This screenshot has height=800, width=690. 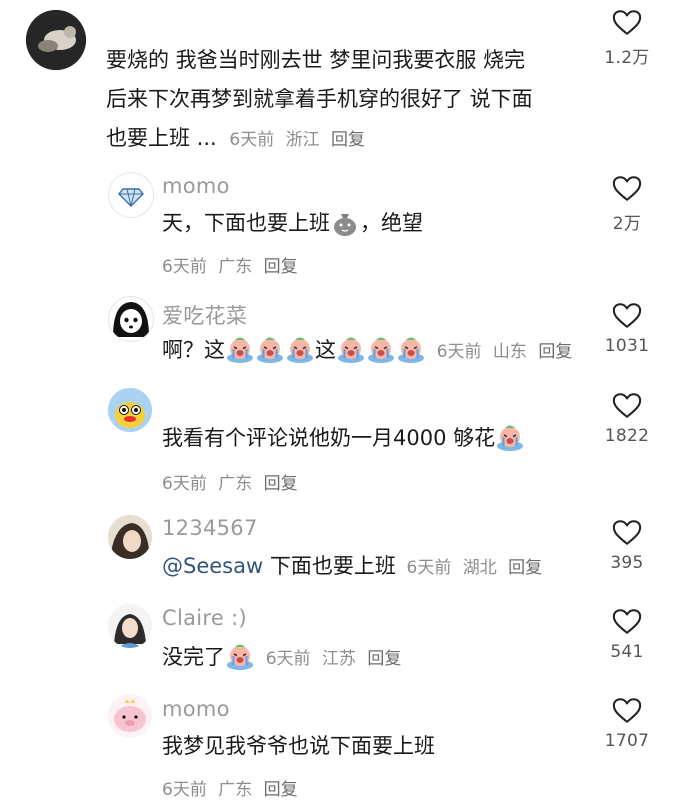 I want to click on comment-meta: 6天前 山东 回复, so click(x=508, y=352).